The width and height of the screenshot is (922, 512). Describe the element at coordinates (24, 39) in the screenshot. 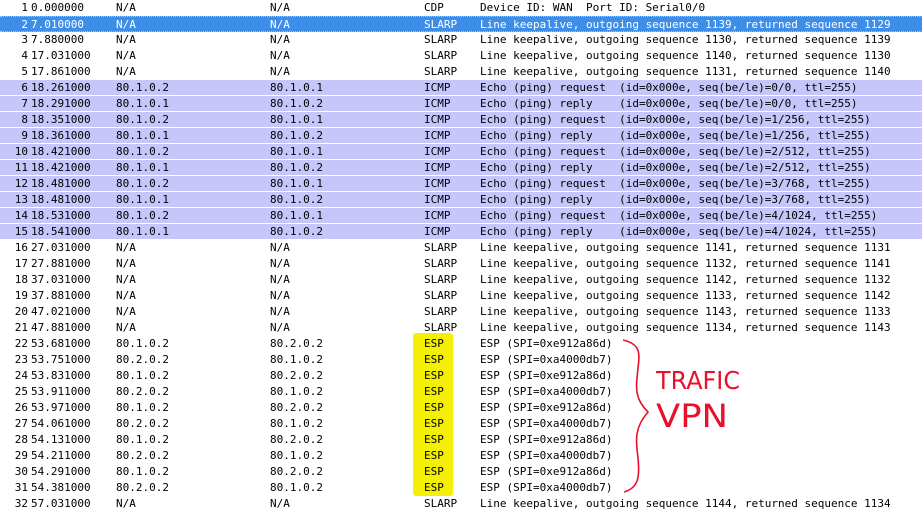

I see `packet-no-cell: 3` at that location.